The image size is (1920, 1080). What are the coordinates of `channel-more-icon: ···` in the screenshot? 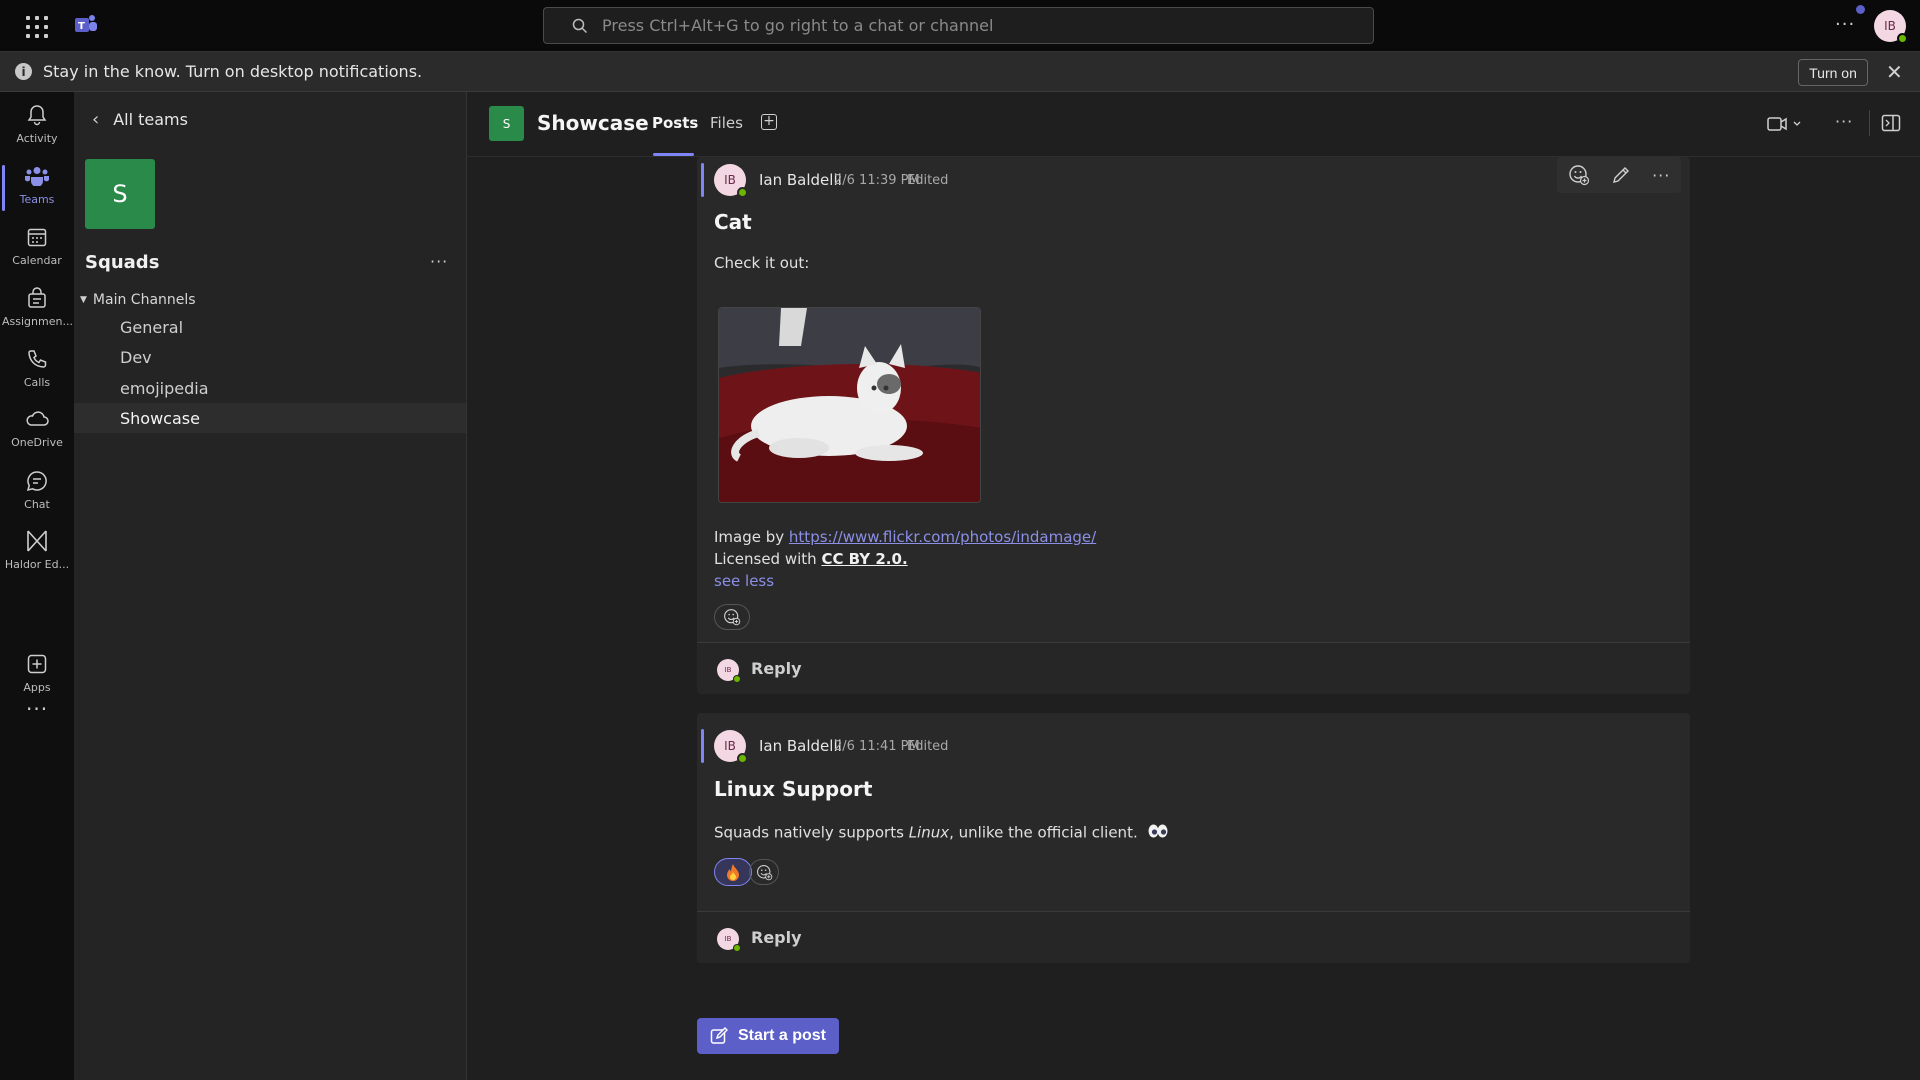 It's located at (1844, 121).